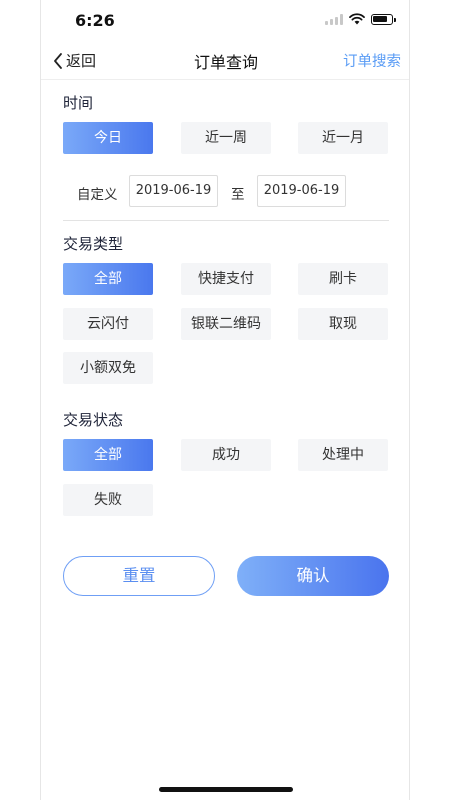 This screenshot has width=450, height=800. I want to click on to-label: 至, so click(238, 195).